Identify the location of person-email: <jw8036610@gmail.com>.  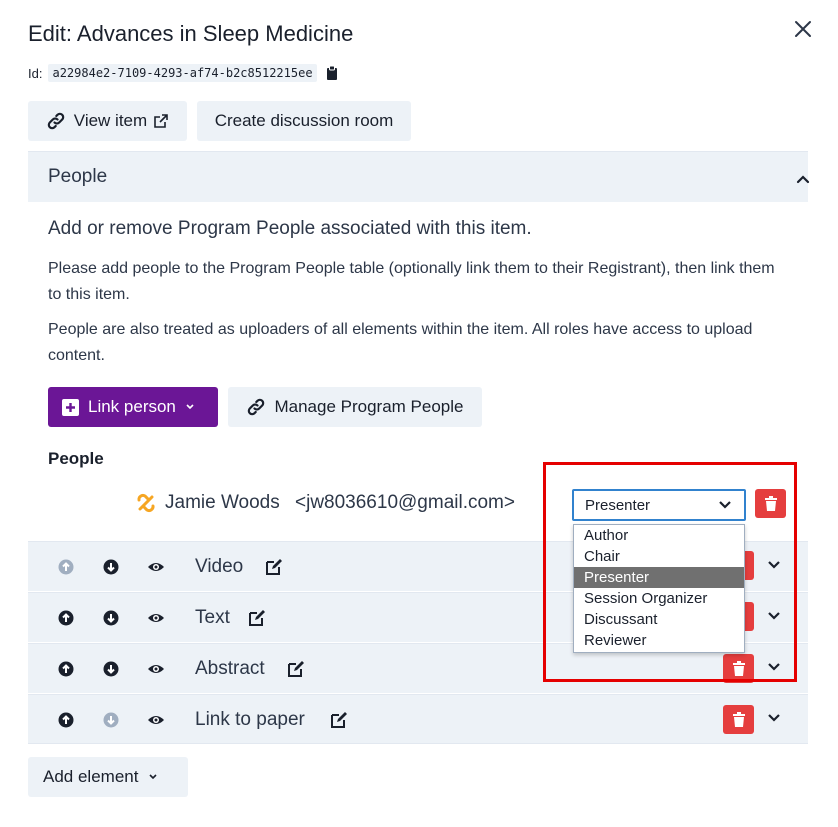
(405, 502).